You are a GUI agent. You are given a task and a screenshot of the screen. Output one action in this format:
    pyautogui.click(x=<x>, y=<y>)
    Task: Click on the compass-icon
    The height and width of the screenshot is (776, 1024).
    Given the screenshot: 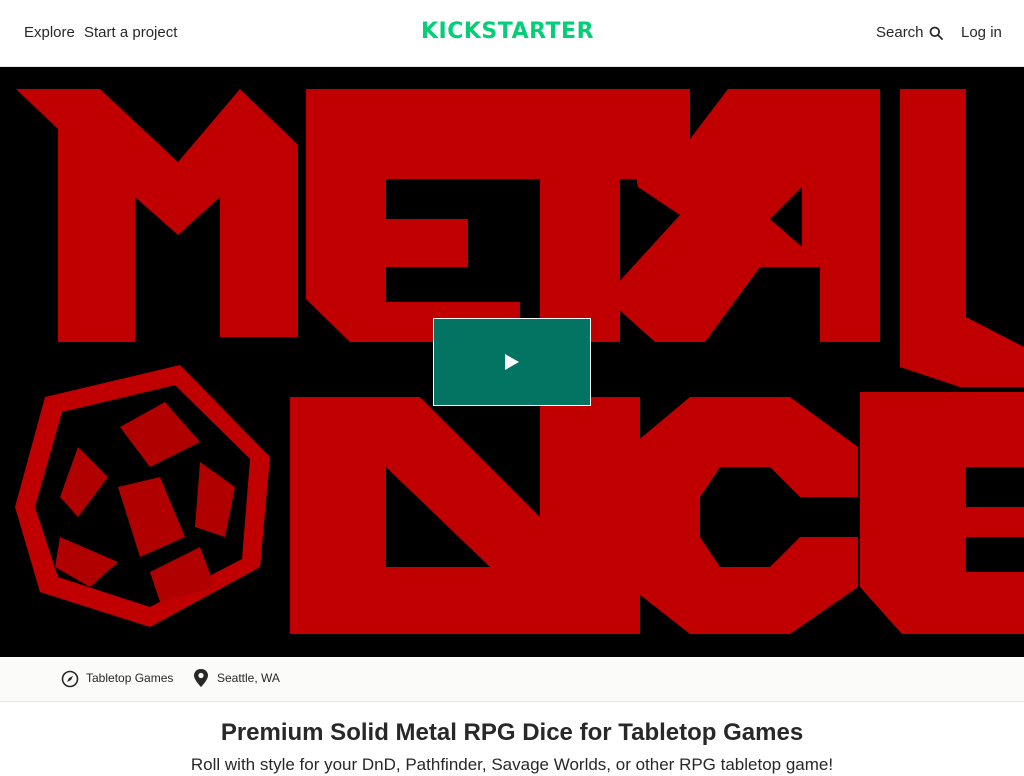 What is the action you would take?
    pyautogui.click(x=70, y=679)
    